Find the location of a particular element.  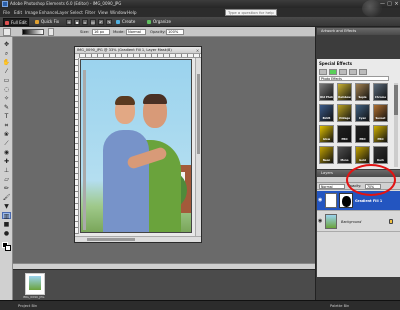

horizontal-scrollbar is located at coordinates (138, 239).